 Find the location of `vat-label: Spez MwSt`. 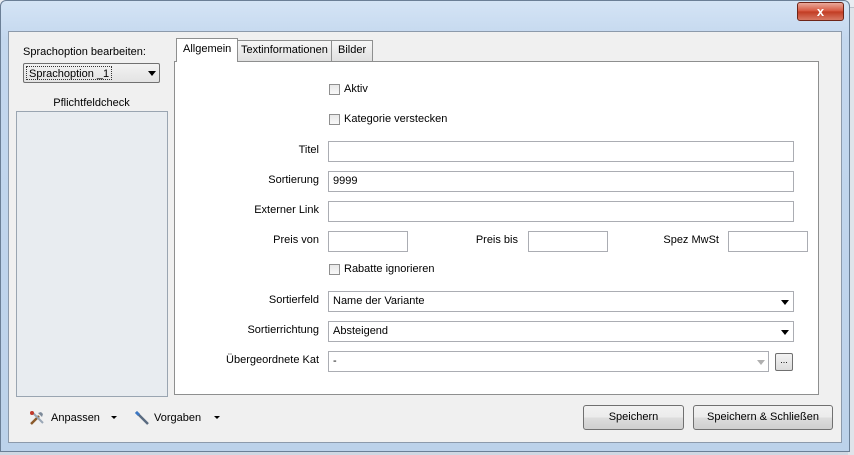

vat-label: Spez MwSt is located at coordinates (691, 240).